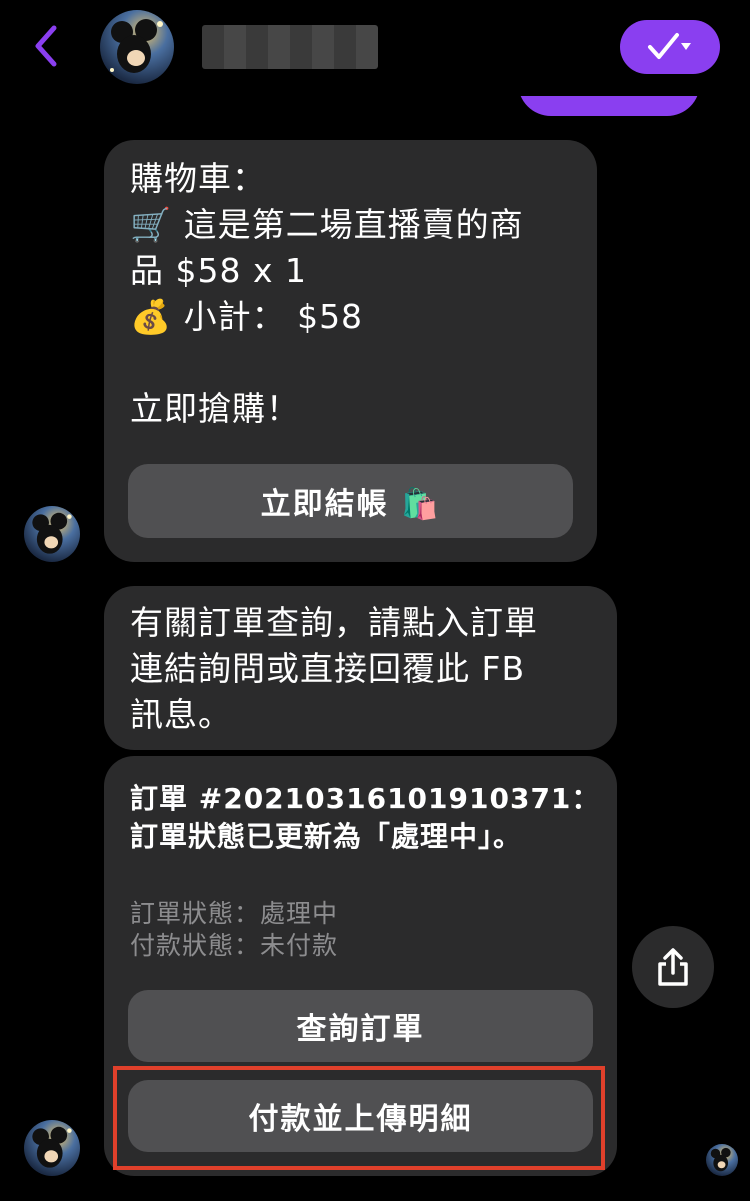 The image size is (750, 1201). I want to click on message-line: 🛒 這是第二場直播賣的商, so click(327, 224).